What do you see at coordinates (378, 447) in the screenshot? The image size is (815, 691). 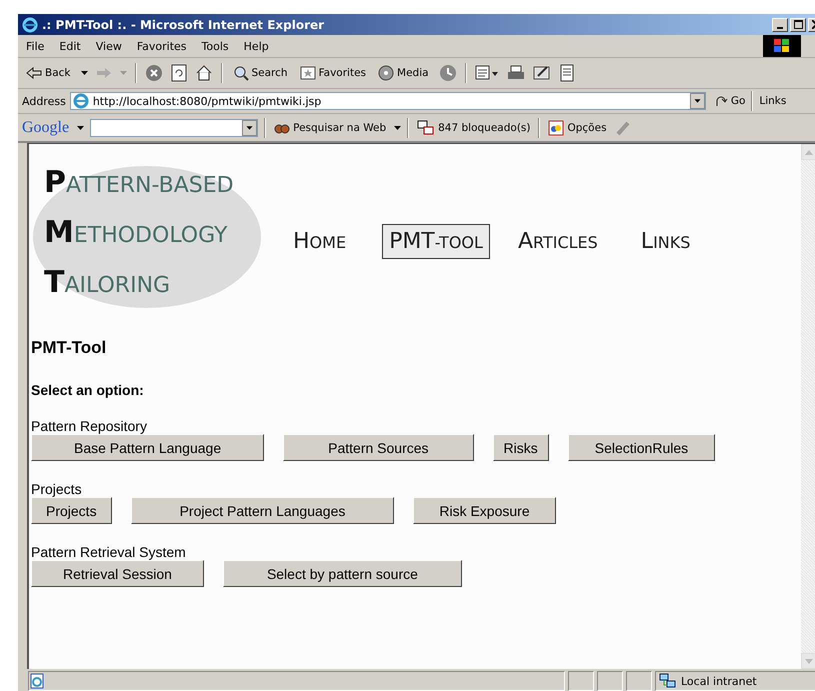 I see `option-button: Pattern Sources` at bounding box center [378, 447].